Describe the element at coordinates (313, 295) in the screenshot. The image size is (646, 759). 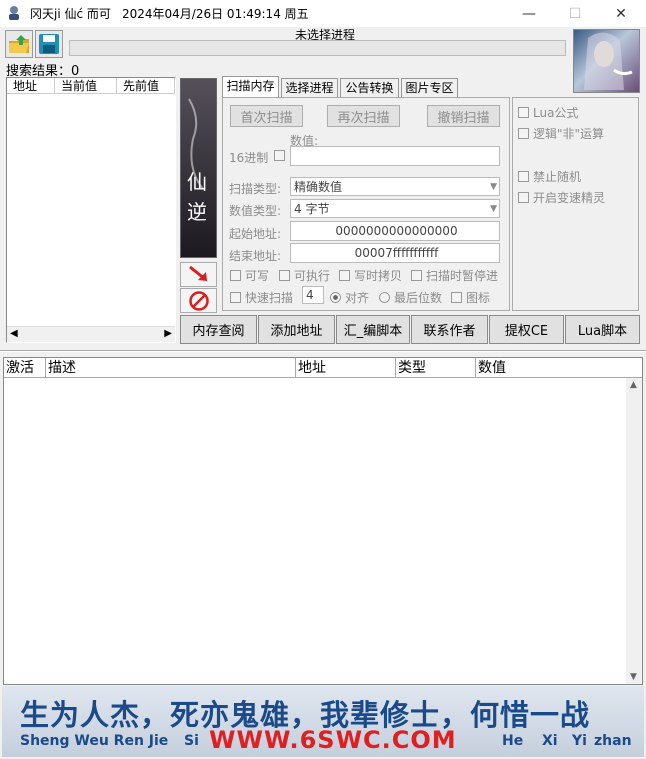
I see `fast-scan-value-input: 4` at that location.